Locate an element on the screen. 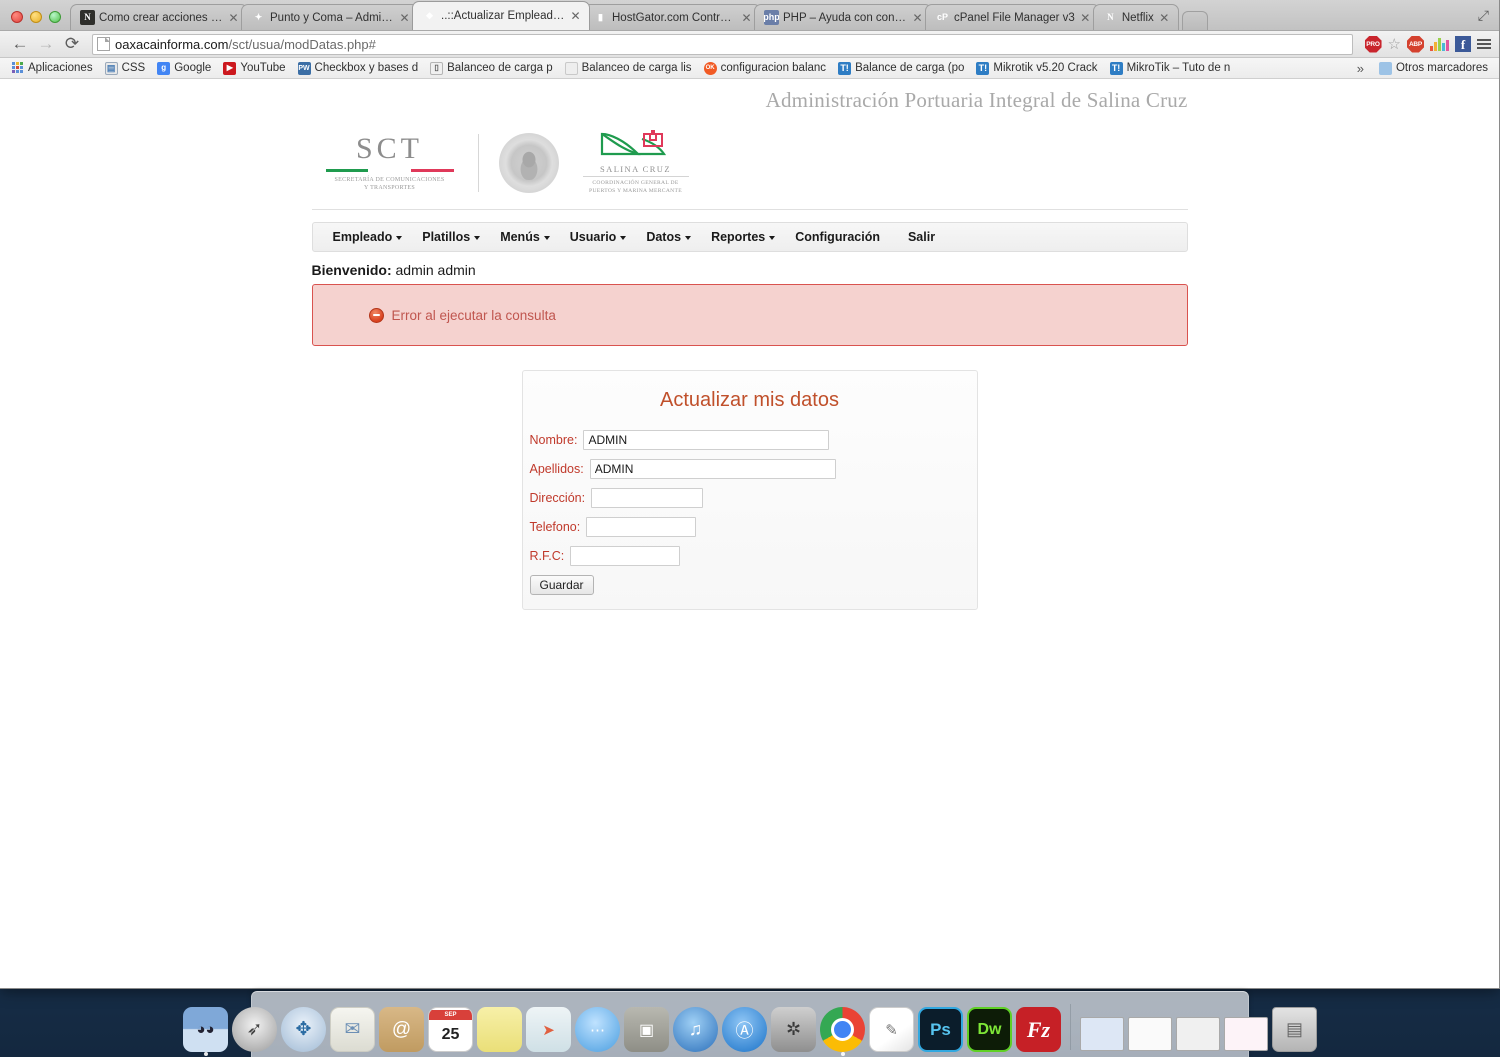 The width and height of the screenshot is (1500, 1057). dock-dreamweaver-icon: Dw is located at coordinates (989, 1029).